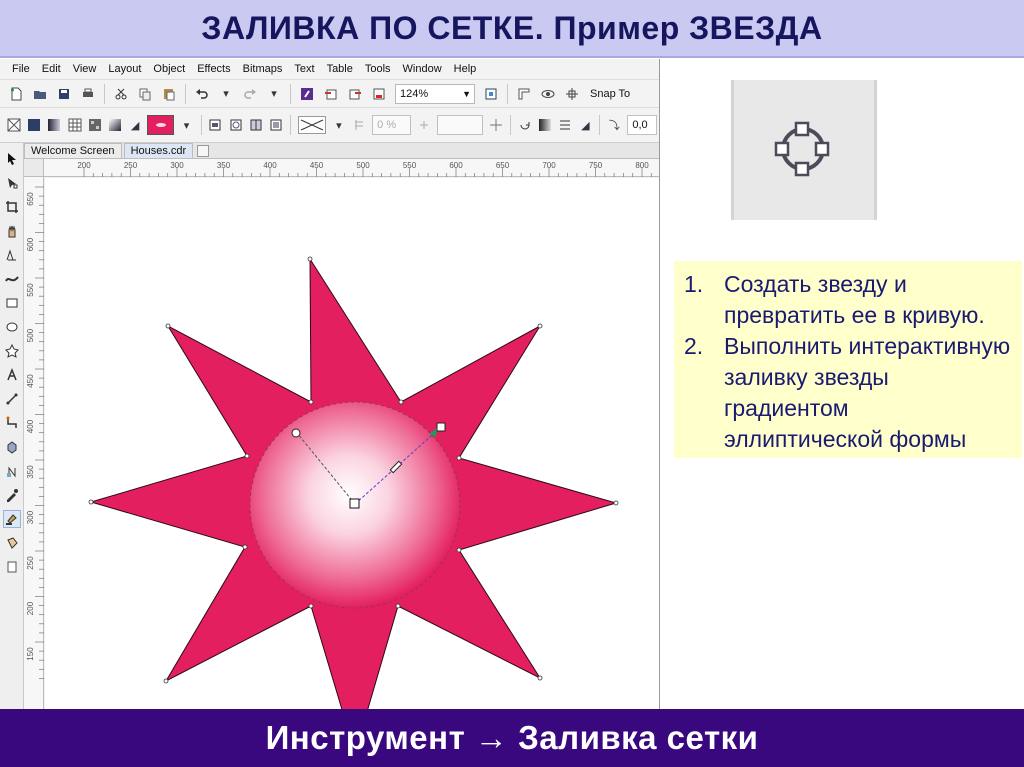 The image size is (1024, 767). Describe the element at coordinates (466, 93) in the screenshot. I see `chevron-down-icon: ▼` at that location.